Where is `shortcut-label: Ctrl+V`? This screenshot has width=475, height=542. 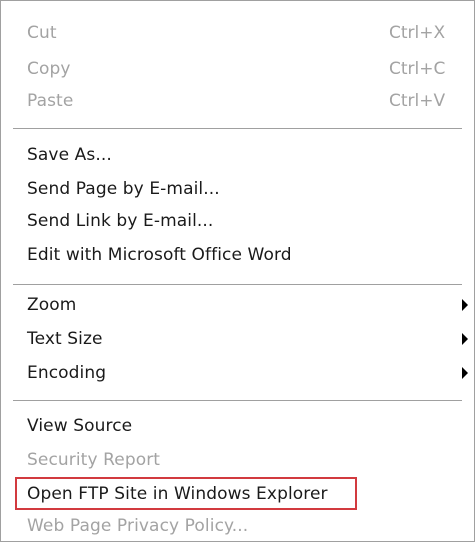
shortcut-label: Ctrl+V is located at coordinates (417, 101).